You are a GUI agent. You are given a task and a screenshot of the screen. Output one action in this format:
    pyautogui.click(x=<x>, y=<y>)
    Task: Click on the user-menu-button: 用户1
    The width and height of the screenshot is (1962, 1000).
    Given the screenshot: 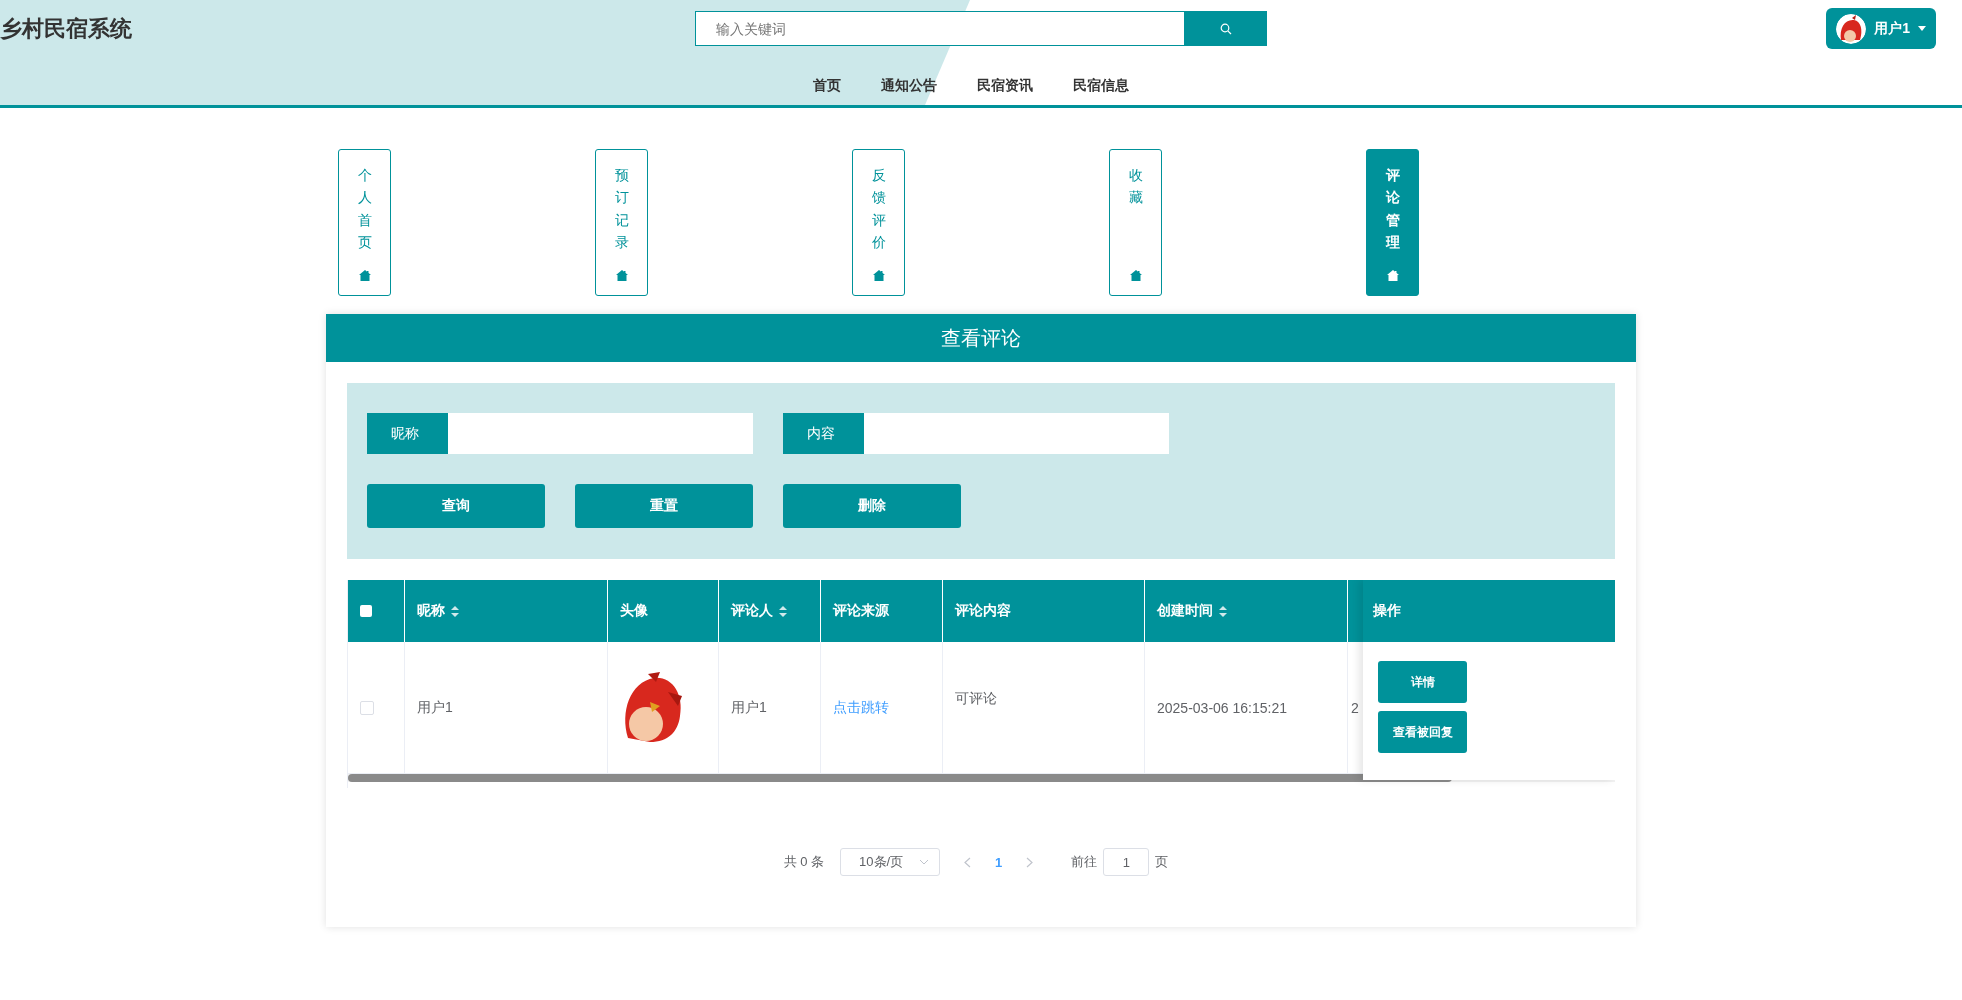 What is the action you would take?
    pyautogui.click(x=1881, y=28)
    